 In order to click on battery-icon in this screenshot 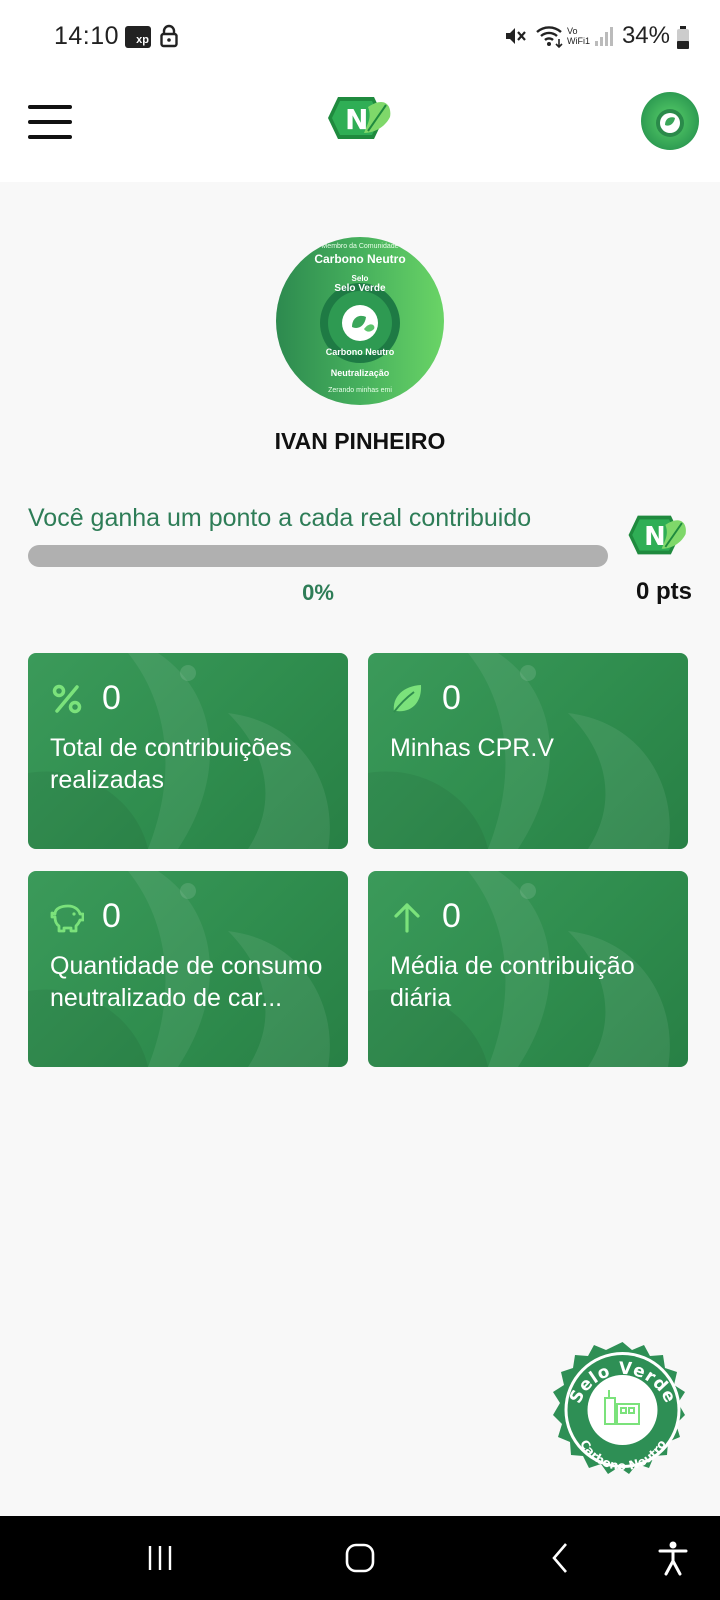, I will do `click(683, 37)`.